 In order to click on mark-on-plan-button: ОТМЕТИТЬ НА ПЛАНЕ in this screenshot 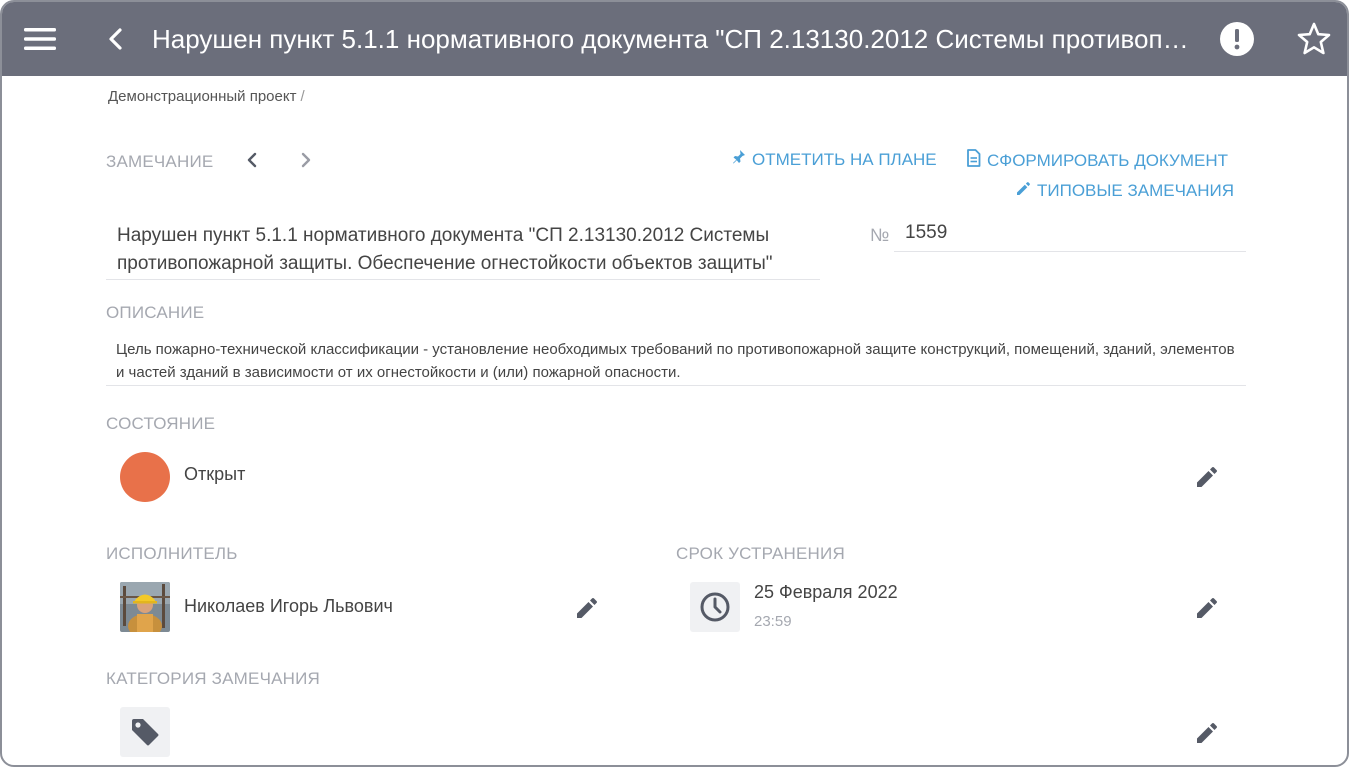, I will do `click(834, 159)`.